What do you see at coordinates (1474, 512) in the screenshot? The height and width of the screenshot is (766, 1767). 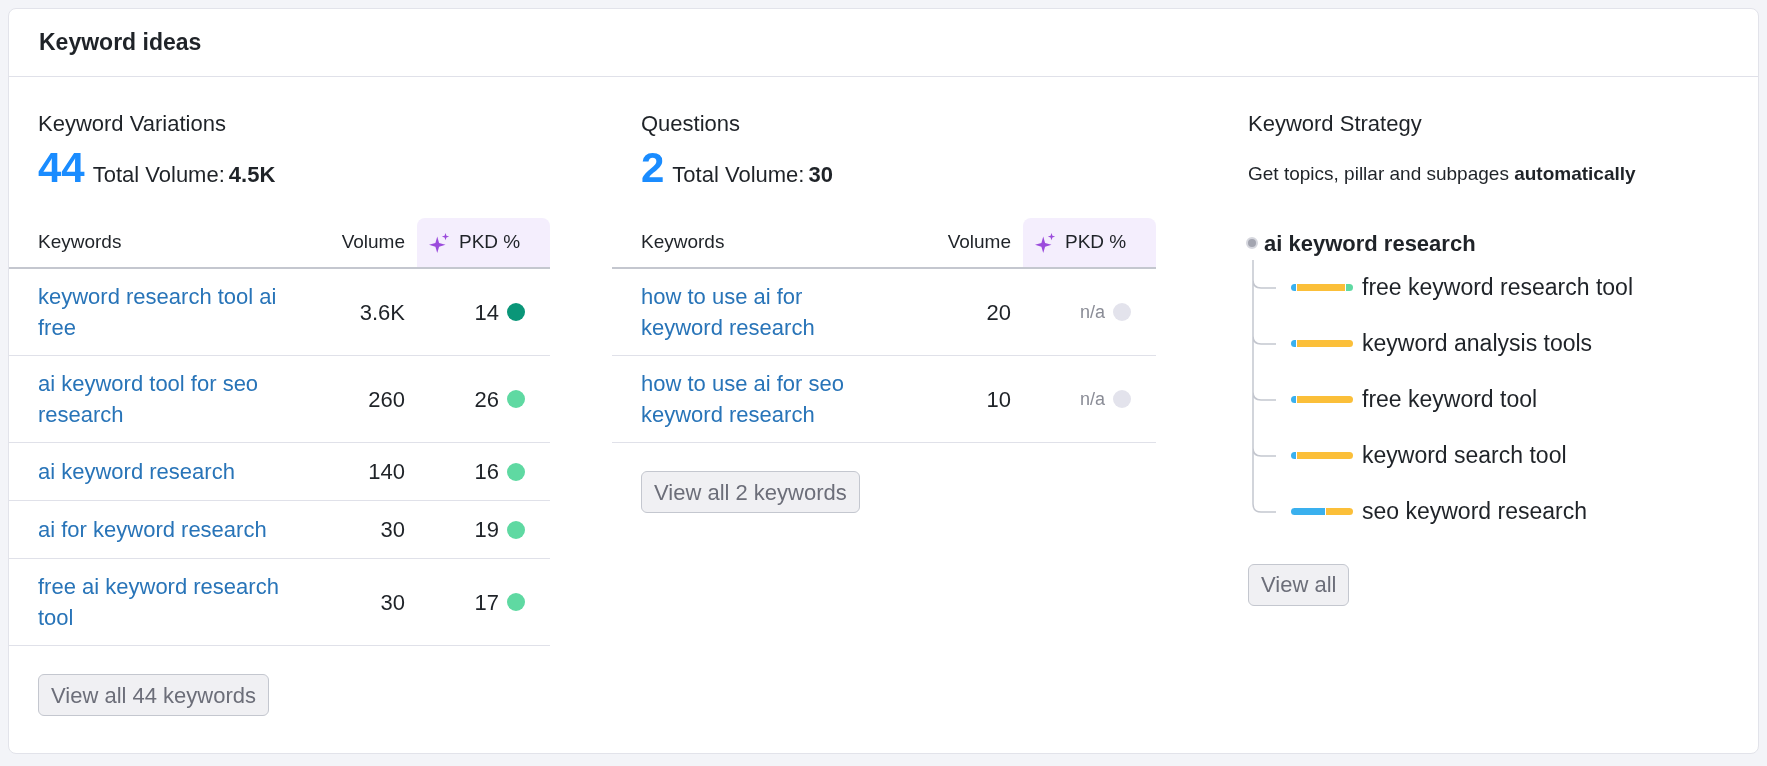 I see `subtopic-label: seo keyword research` at bounding box center [1474, 512].